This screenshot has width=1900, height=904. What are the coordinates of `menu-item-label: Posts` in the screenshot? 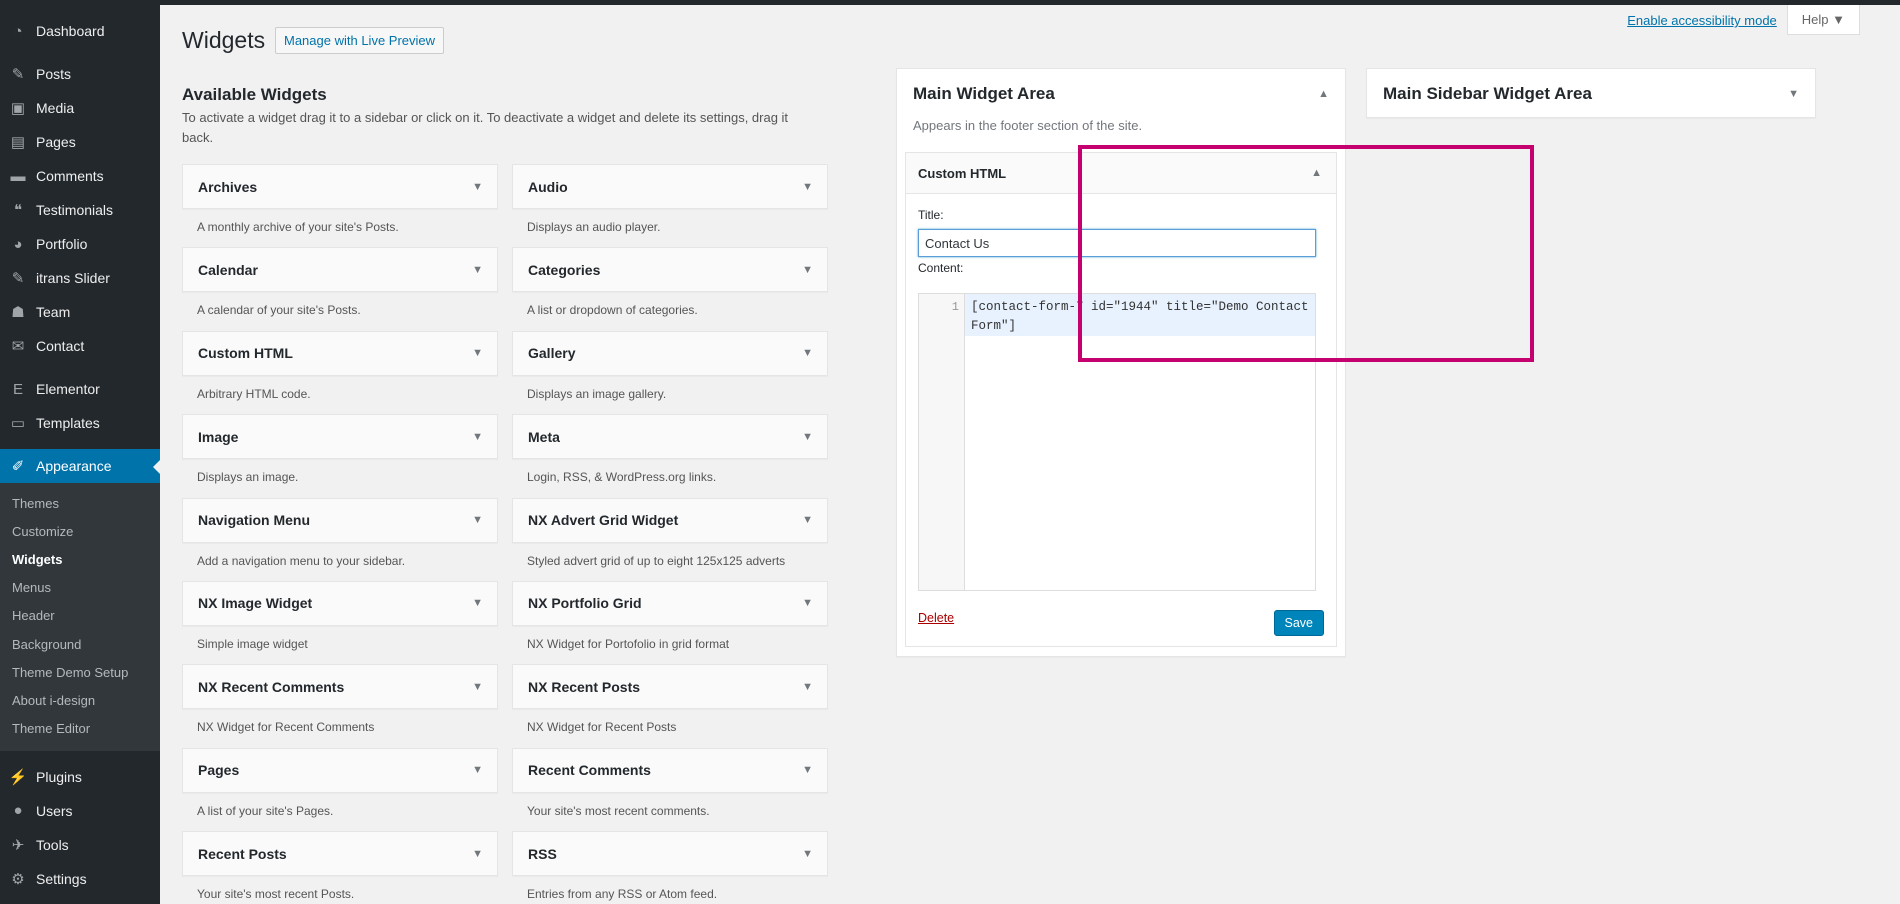 It's located at (54, 74).